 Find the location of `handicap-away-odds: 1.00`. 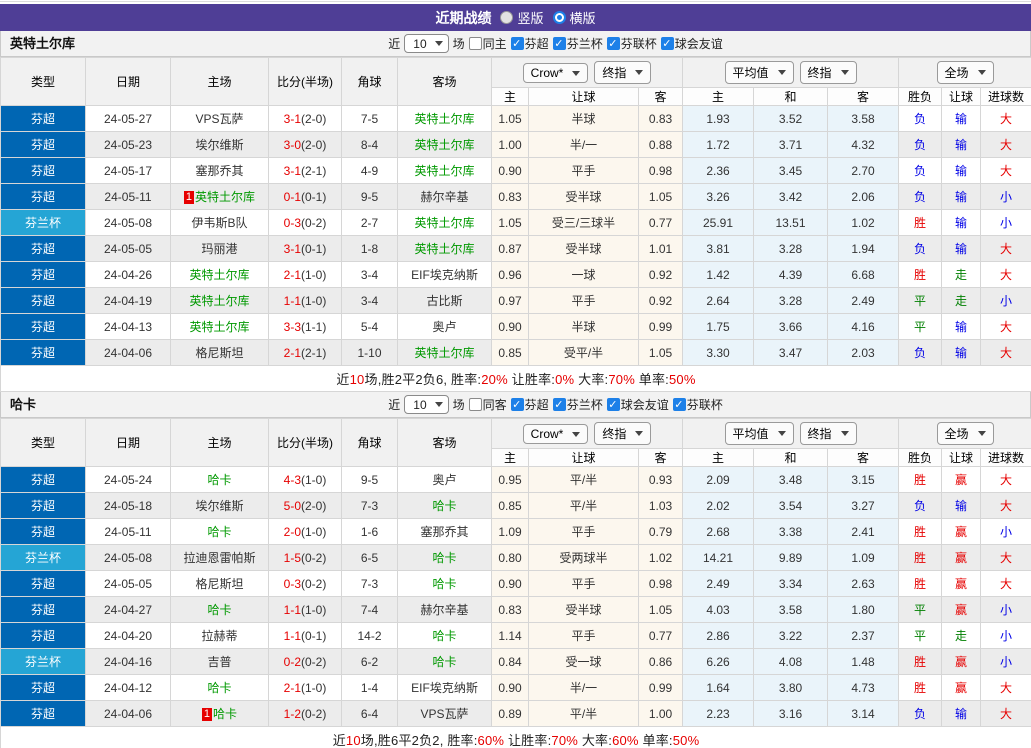

handicap-away-odds: 1.00 is located at coordinates (660, 713).